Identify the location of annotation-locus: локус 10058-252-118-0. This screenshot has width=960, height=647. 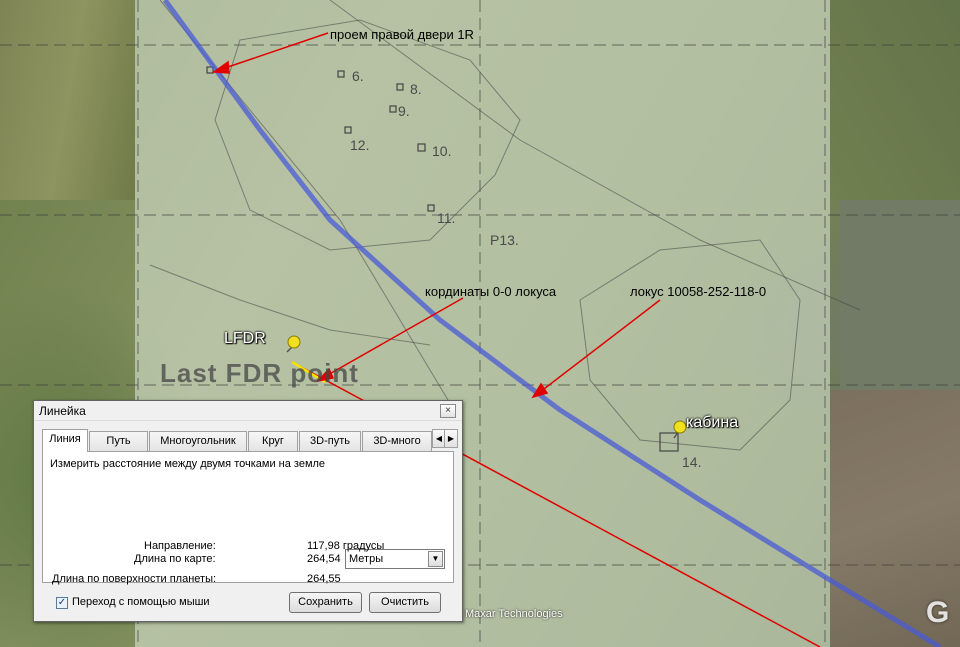
(698, 291).